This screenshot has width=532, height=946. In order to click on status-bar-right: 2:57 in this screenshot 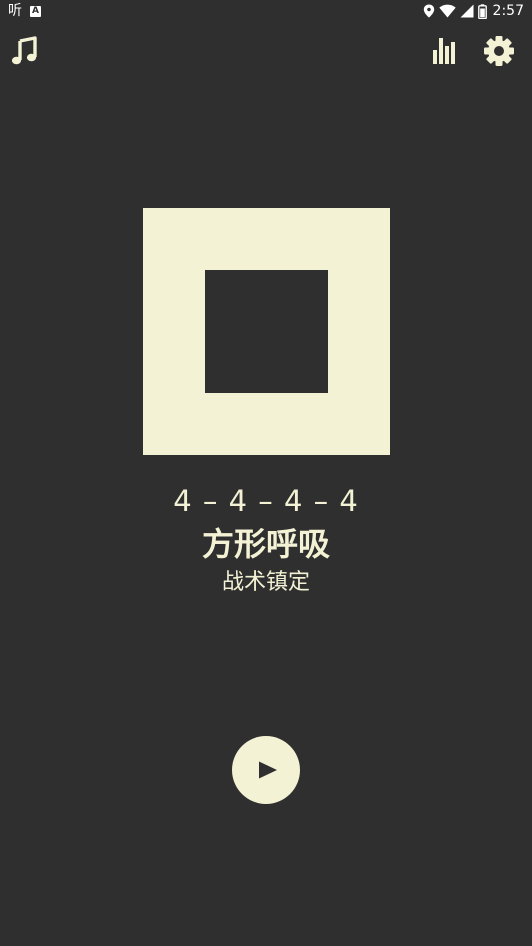, I will do `click(473, 11)`.